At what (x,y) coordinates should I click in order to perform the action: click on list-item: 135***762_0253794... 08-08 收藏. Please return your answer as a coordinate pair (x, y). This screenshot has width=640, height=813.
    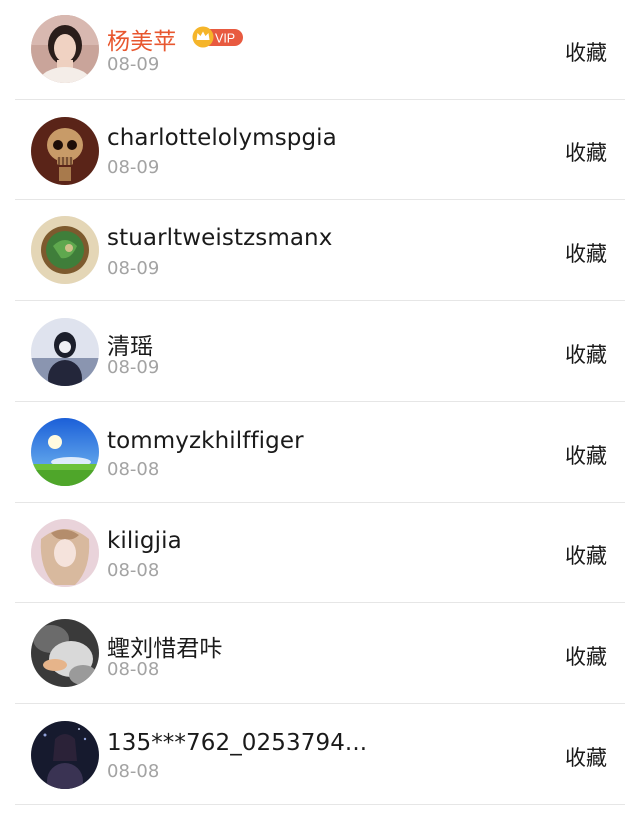
    Looking at the image, I should click on (320, 755).